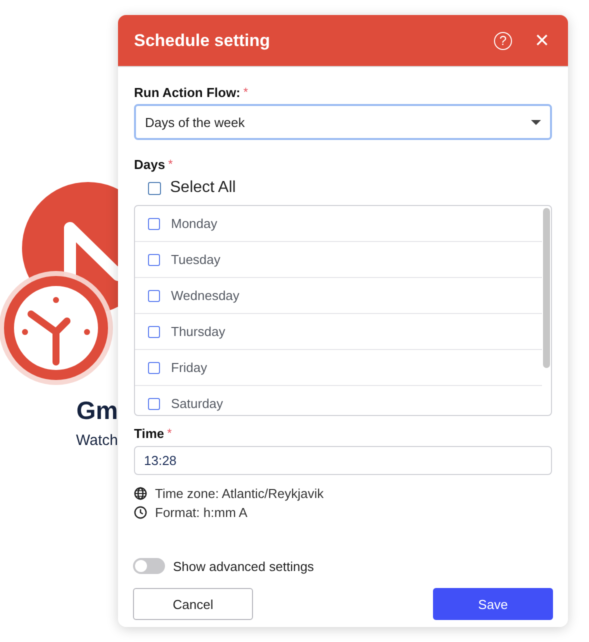  What do you see at coordinates (149, 433) in the screenshot?
I see `field-label: Time` at bounding box center [149, 433].